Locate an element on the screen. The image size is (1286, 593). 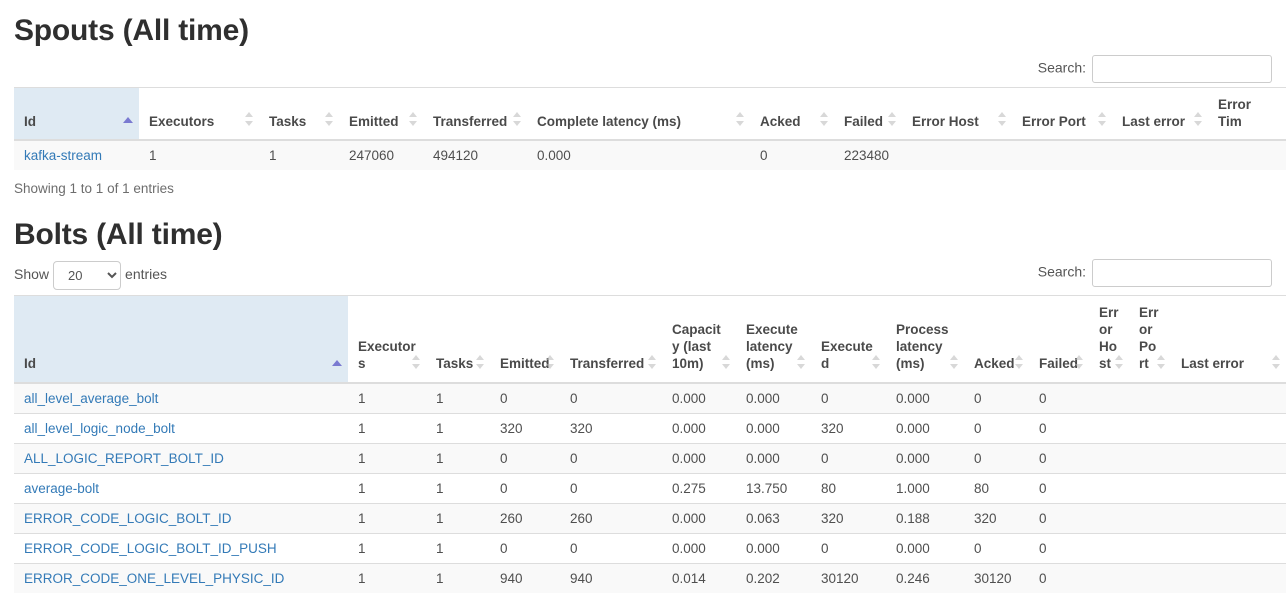
bolts-cell-tasks: 1 is located at coordinates (458, 458).